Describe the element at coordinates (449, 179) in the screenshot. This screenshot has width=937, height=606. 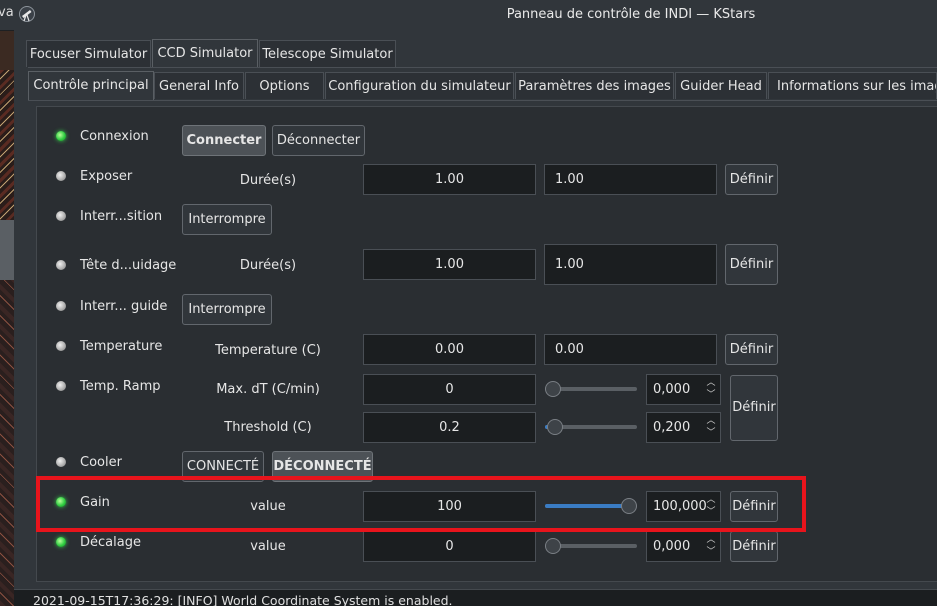
I see `exposer-current-value: 1.00` at that location.